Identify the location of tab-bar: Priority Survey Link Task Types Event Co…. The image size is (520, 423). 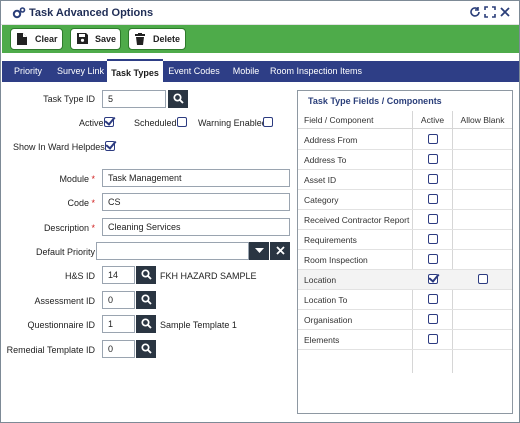
(260, 70).